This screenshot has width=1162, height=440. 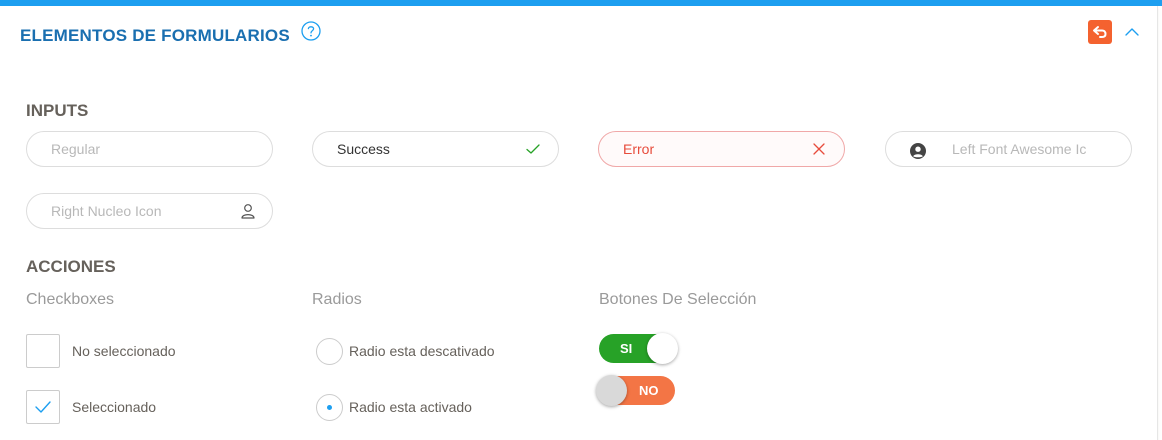 I want to click on checkbox-selected-label: Seleccionado, so click(x=114, y=407).